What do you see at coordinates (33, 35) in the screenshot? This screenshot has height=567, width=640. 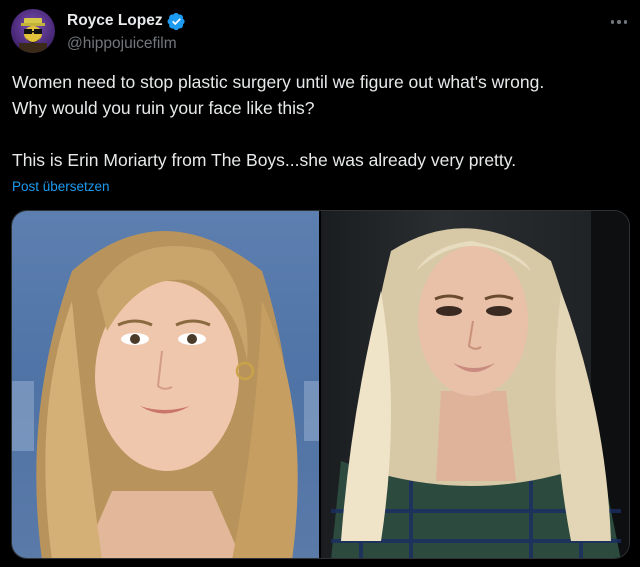 I see `cartoon-avatar-icon` at bounding box center [33, 35].